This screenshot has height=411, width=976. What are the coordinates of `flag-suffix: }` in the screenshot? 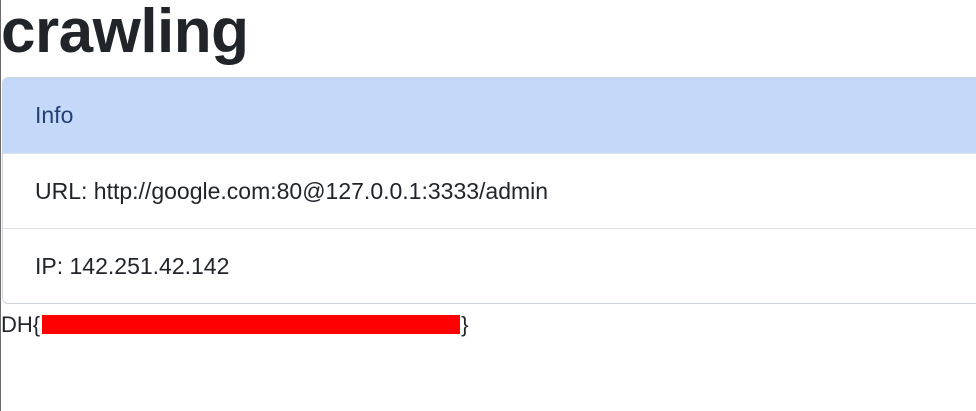 It's located at (465, 324).